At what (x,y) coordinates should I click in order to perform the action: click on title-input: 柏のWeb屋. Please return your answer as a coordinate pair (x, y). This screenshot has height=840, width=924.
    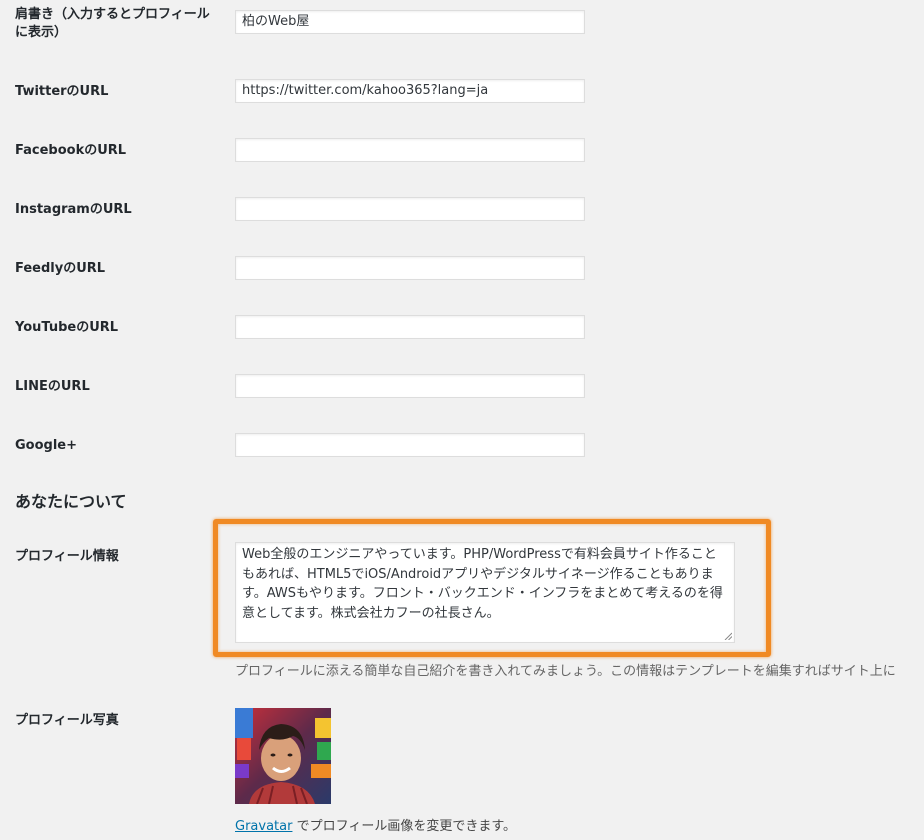
    Looking at the image, I should click on (410, 22).